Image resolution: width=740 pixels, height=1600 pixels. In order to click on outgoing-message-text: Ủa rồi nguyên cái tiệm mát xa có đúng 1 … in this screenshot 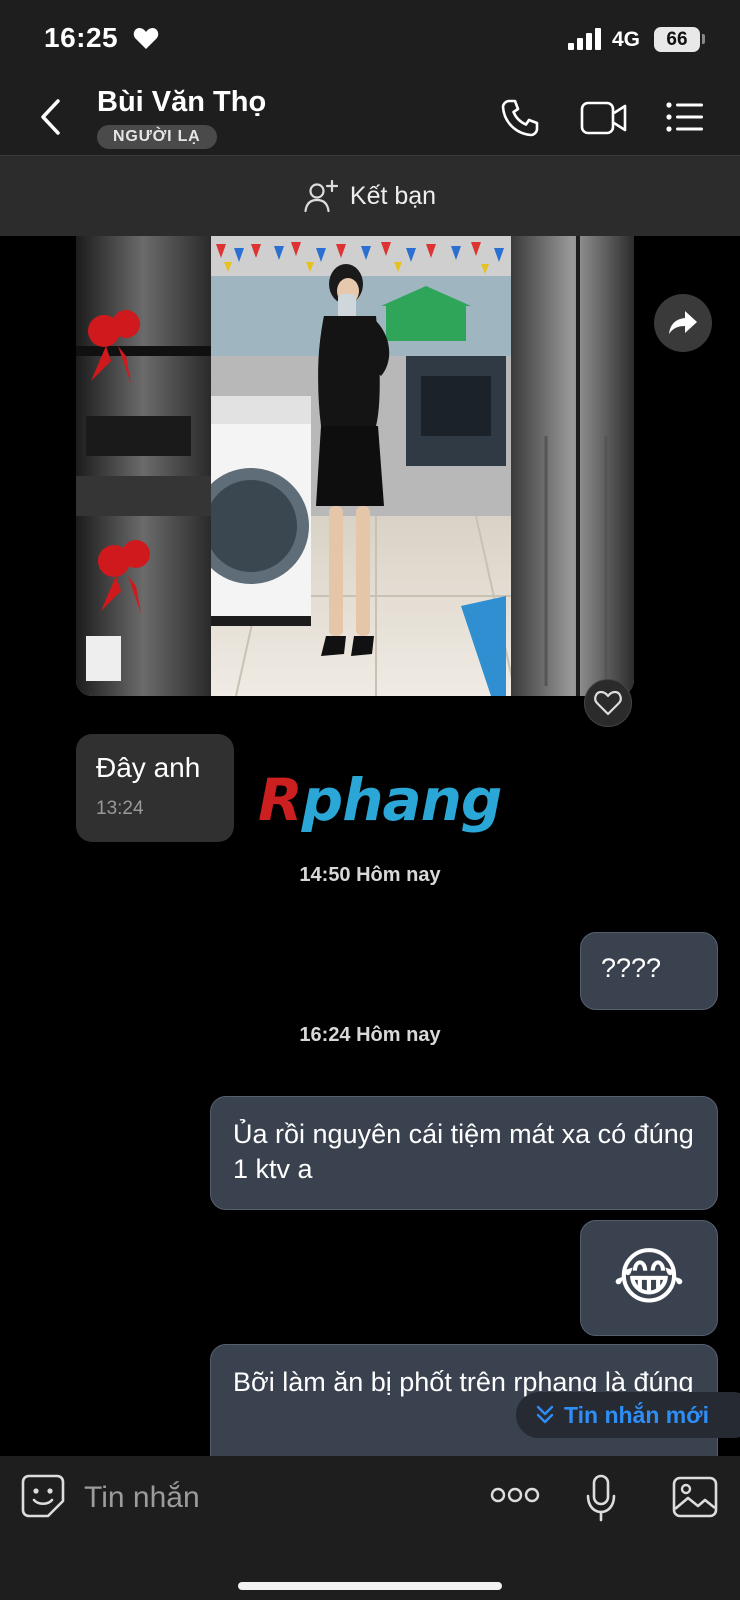, I will do `click(463, 1151)`.